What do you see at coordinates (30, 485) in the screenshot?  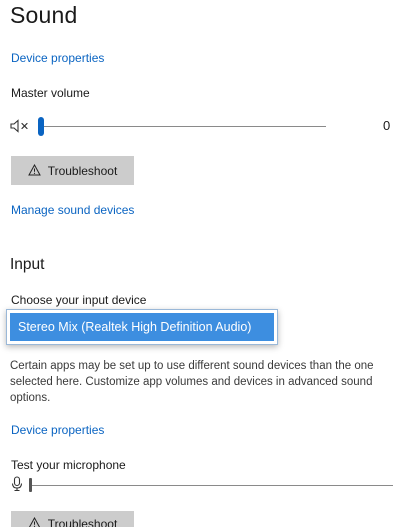 I see `microphone-level-indicator` at bounding box center [30, 485].